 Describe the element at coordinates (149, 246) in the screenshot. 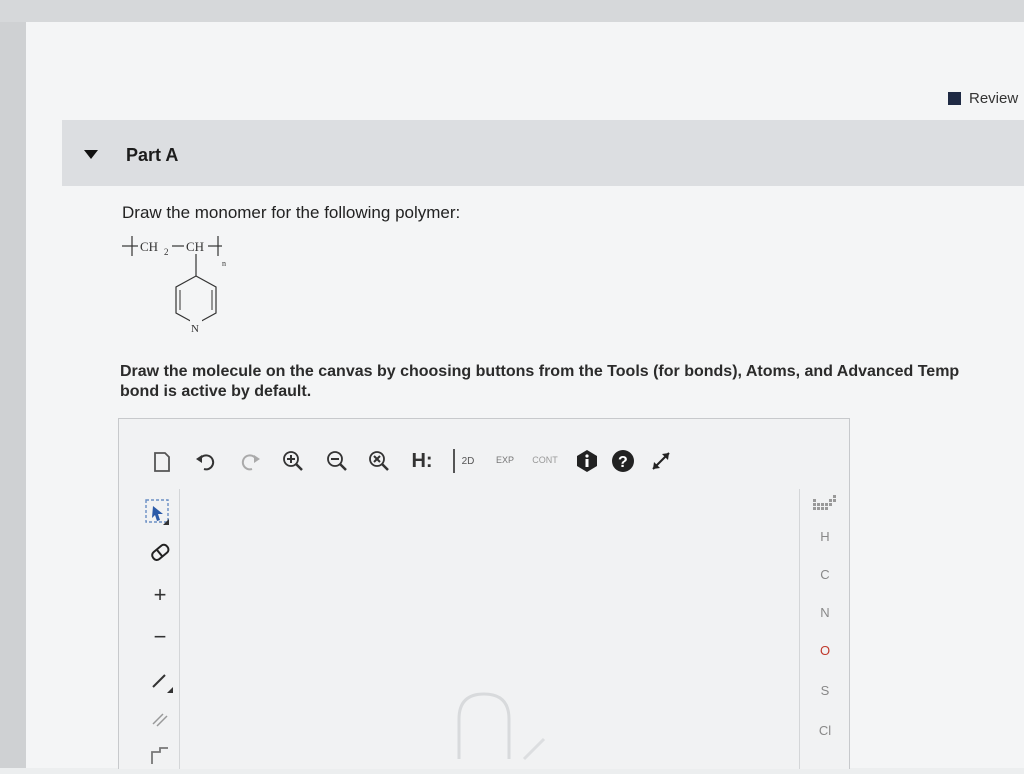

I see `ch2-label: CH` at that location.